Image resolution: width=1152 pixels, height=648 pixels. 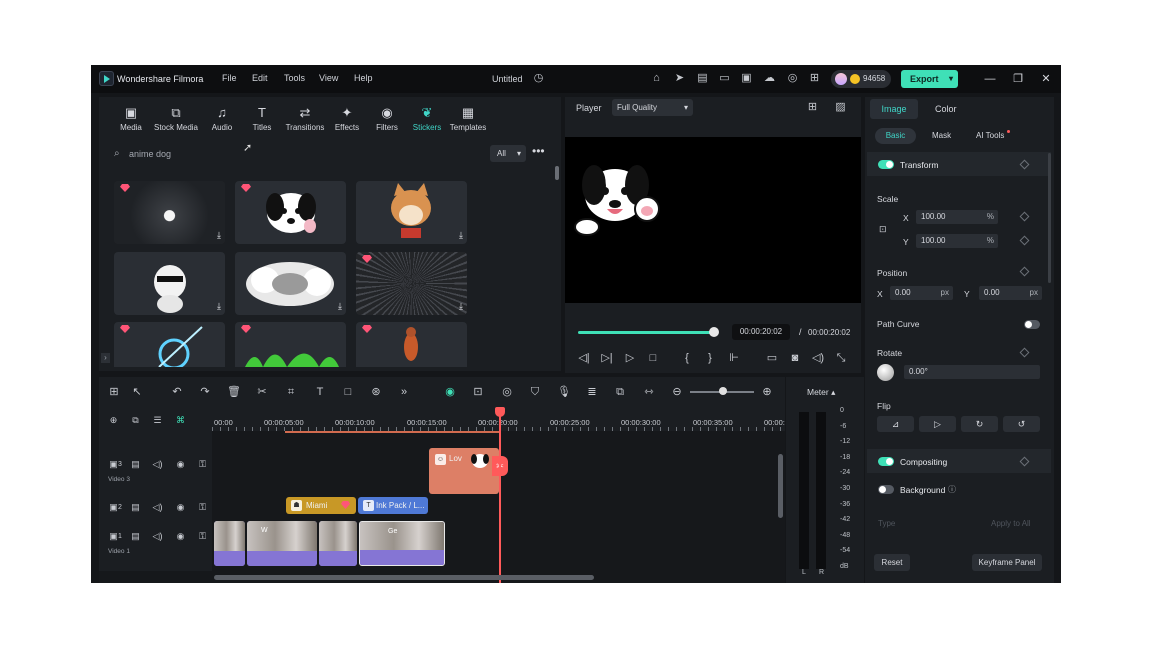 I want to click on color-tool-icon: ⊛, so click(x=376, y=392).